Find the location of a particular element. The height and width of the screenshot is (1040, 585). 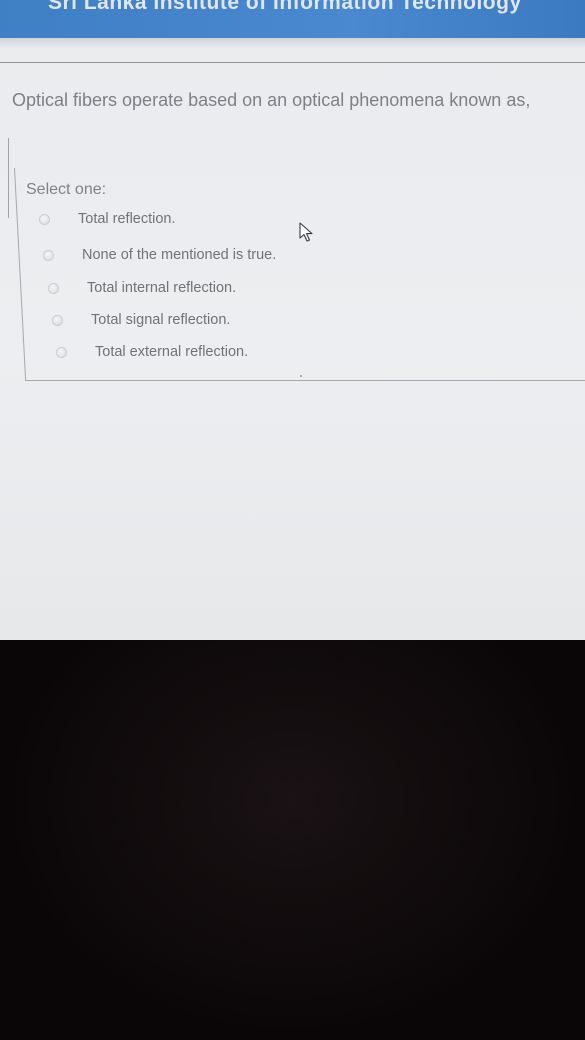

answer-option-label: None of the mentioned is true. is located at coordinates (179, 255).